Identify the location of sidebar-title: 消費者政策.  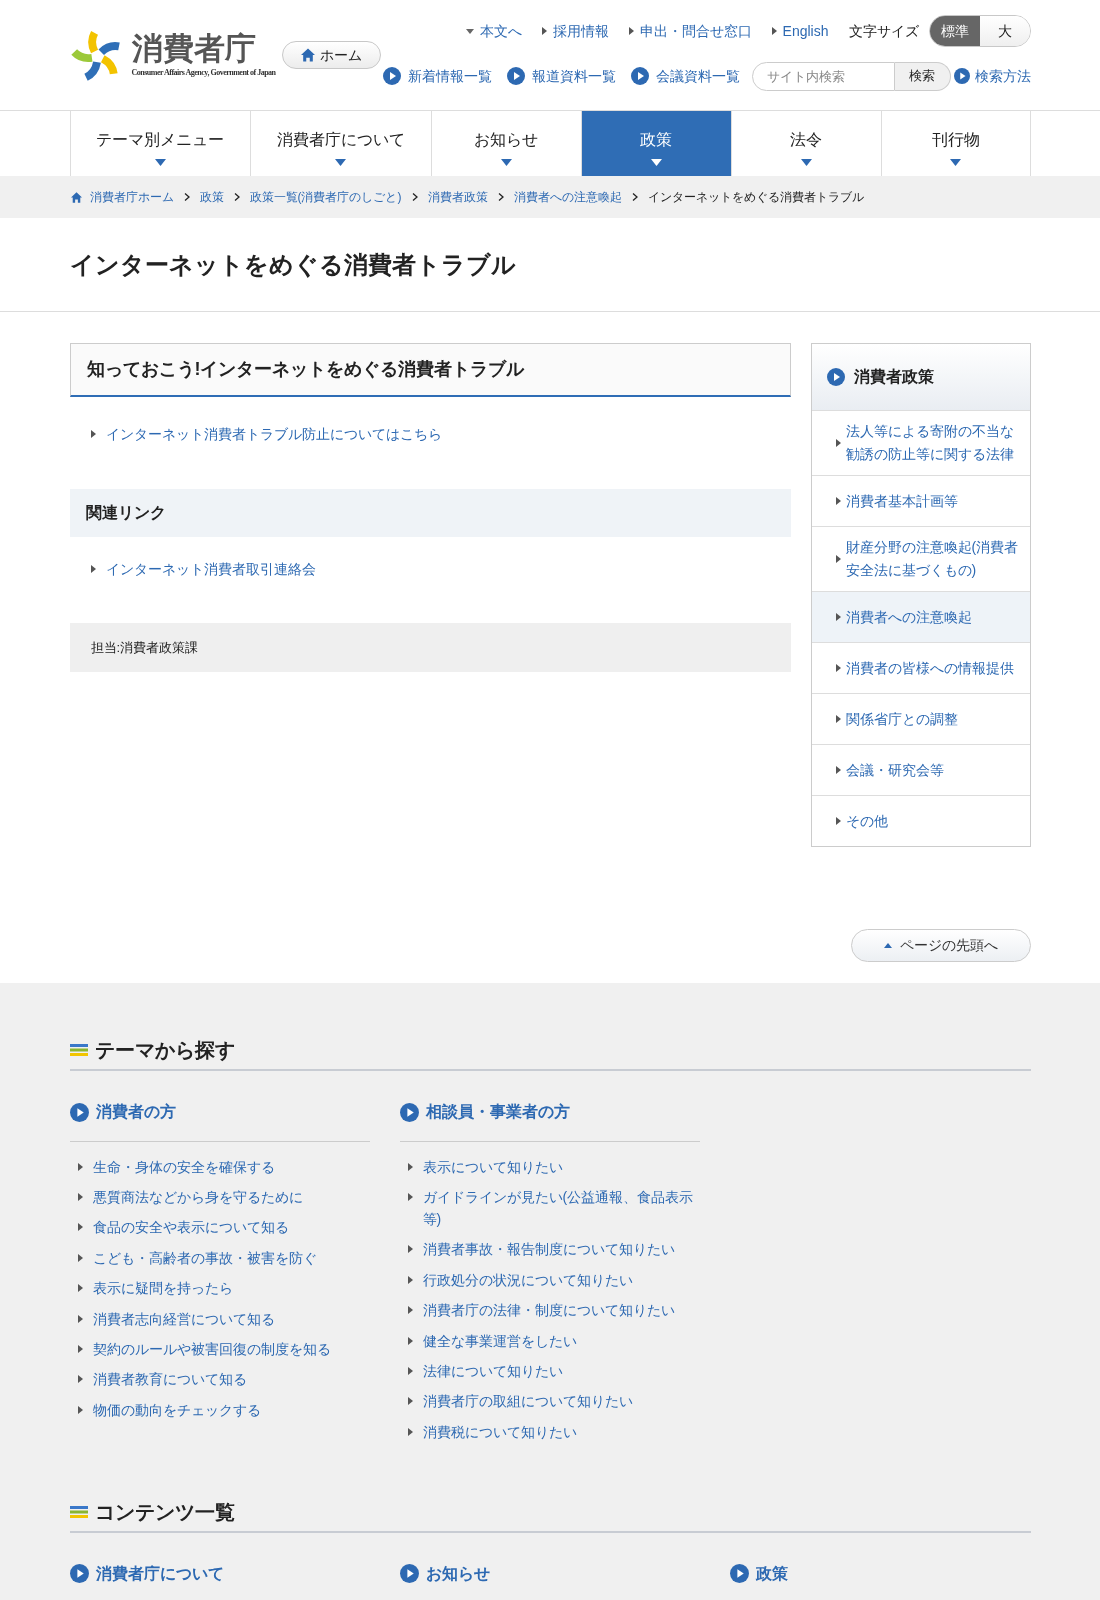
(893, 377).